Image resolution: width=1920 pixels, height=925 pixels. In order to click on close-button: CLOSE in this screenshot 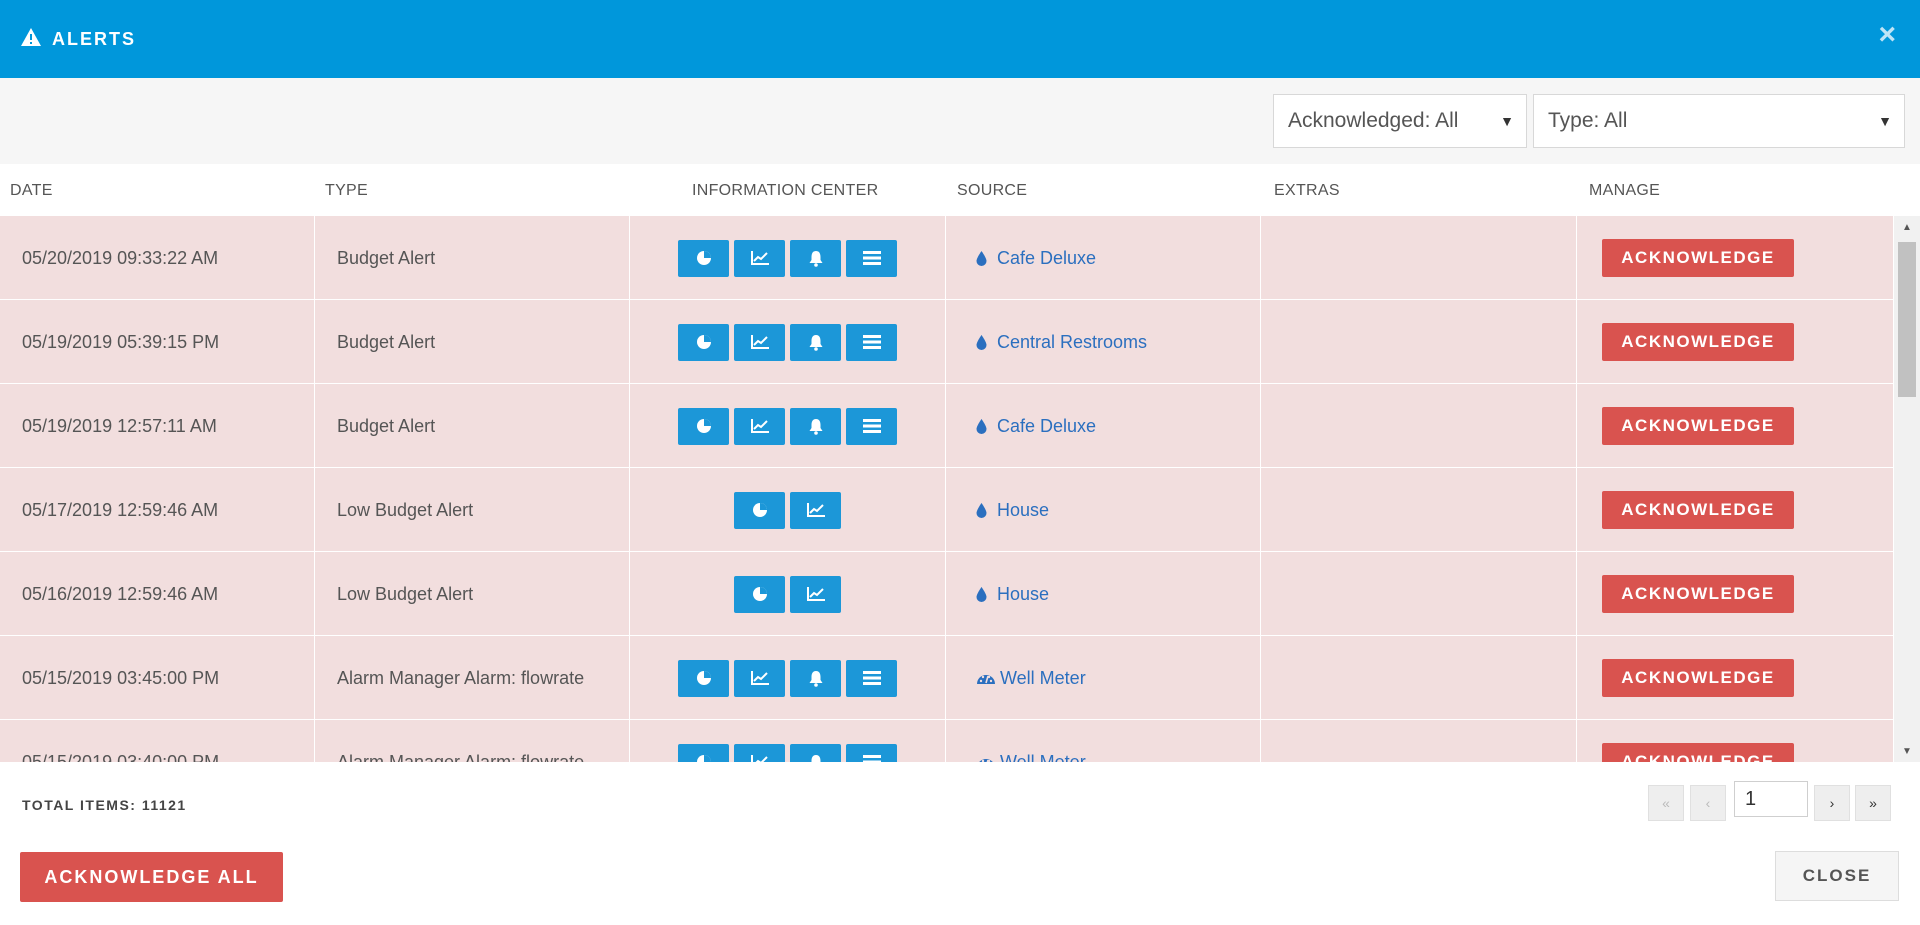, I will do `click(1837, 876)`.